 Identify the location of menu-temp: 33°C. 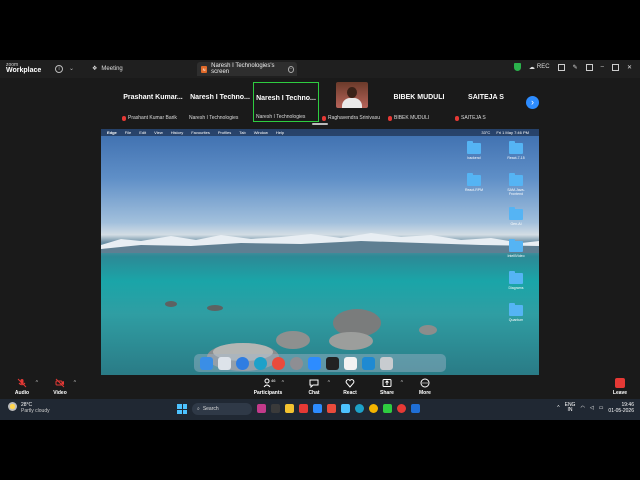
(486, 132).